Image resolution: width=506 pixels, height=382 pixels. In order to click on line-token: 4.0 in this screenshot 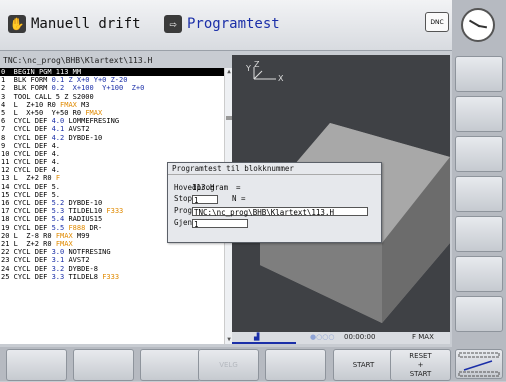, I will do `click(58, 121)`.